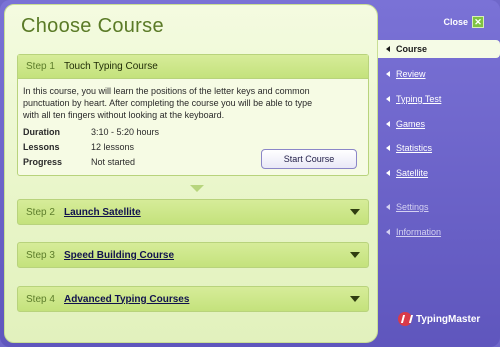 The width and height of the screenshot is (500, 347). What do you see at coordinates (478, 22) in the screenshot?
I see `close-icon: ✕` at bounding box center [478, 22].